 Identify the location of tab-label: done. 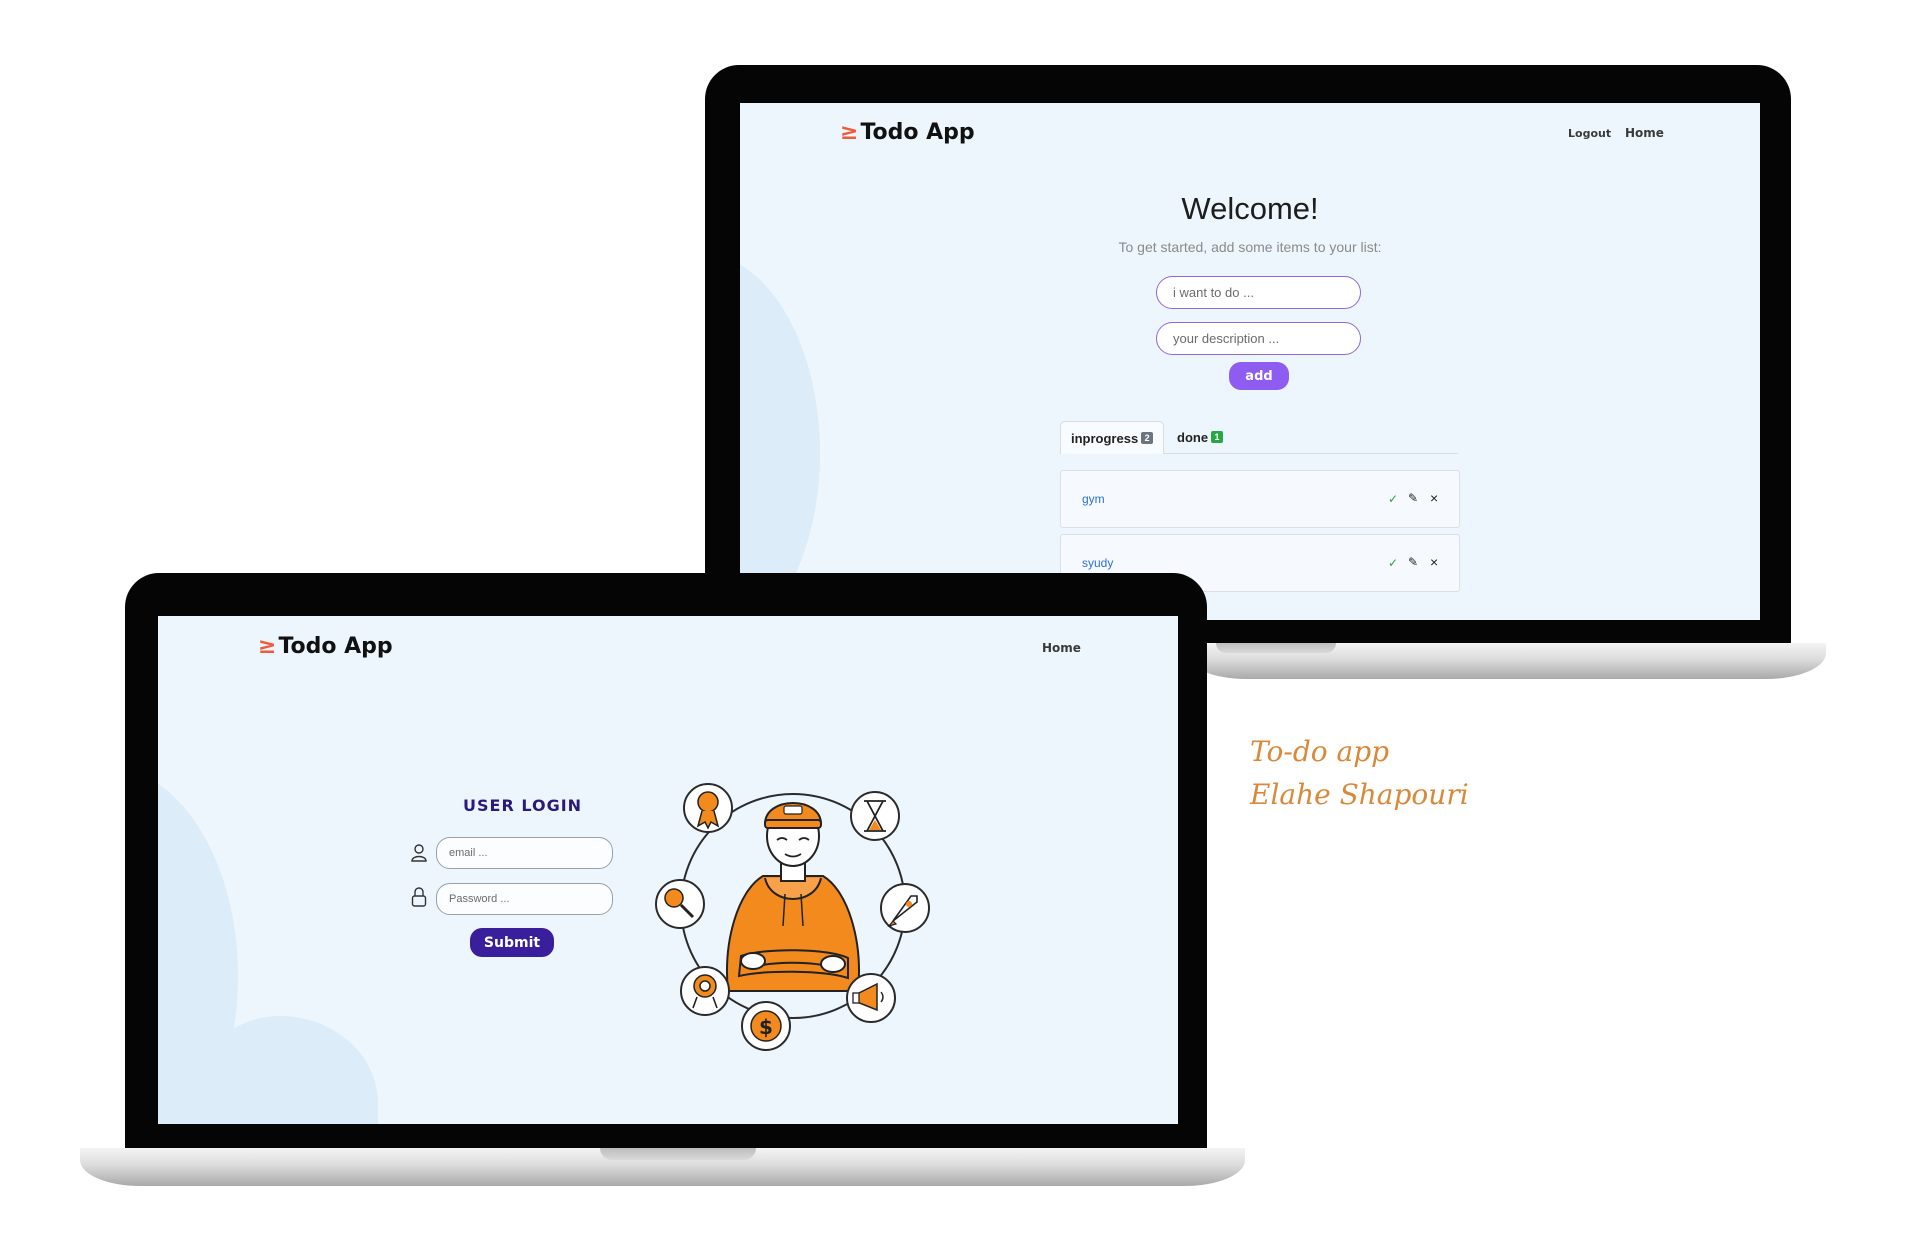
(1193, 437).